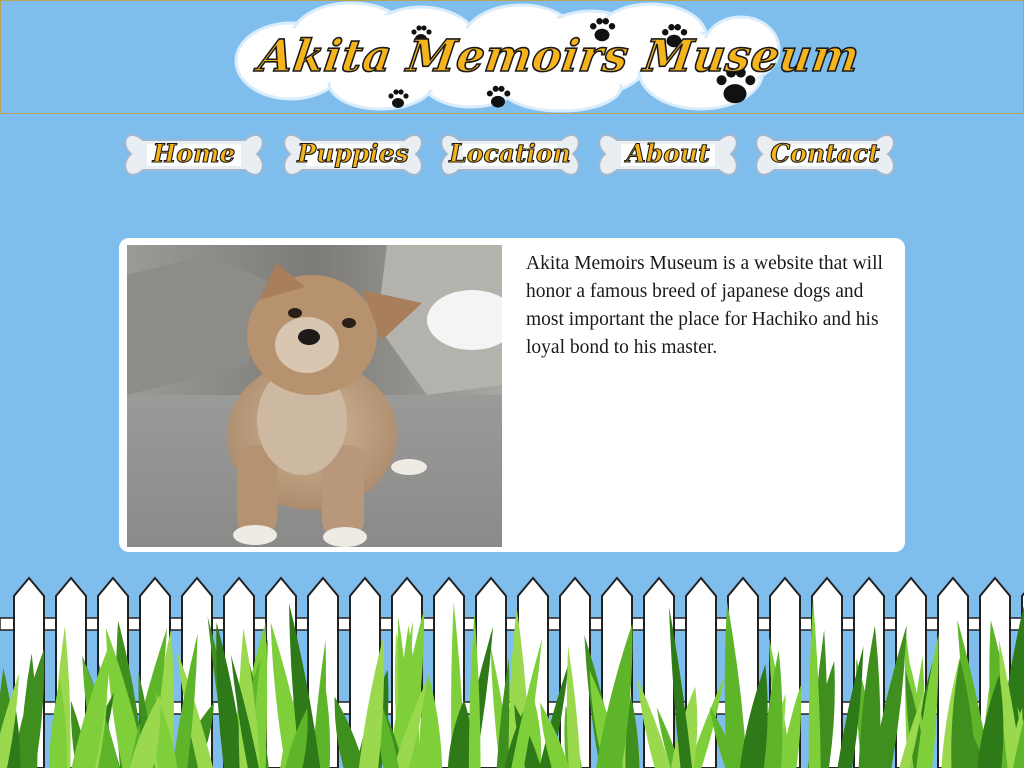 The height and width of the screenshot is (768, 1024). I want to click on nav-item-puppies: Puppies, so click(353, 155).